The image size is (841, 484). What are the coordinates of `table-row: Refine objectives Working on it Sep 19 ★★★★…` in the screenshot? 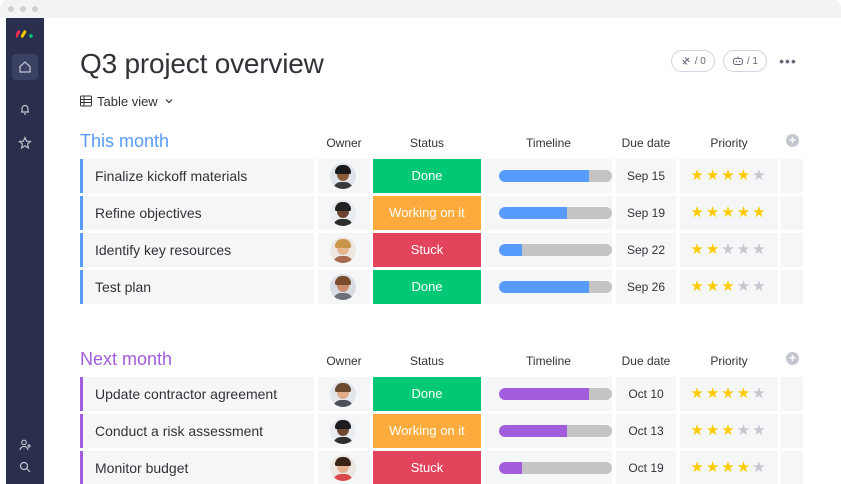 It's located at (443, 214).